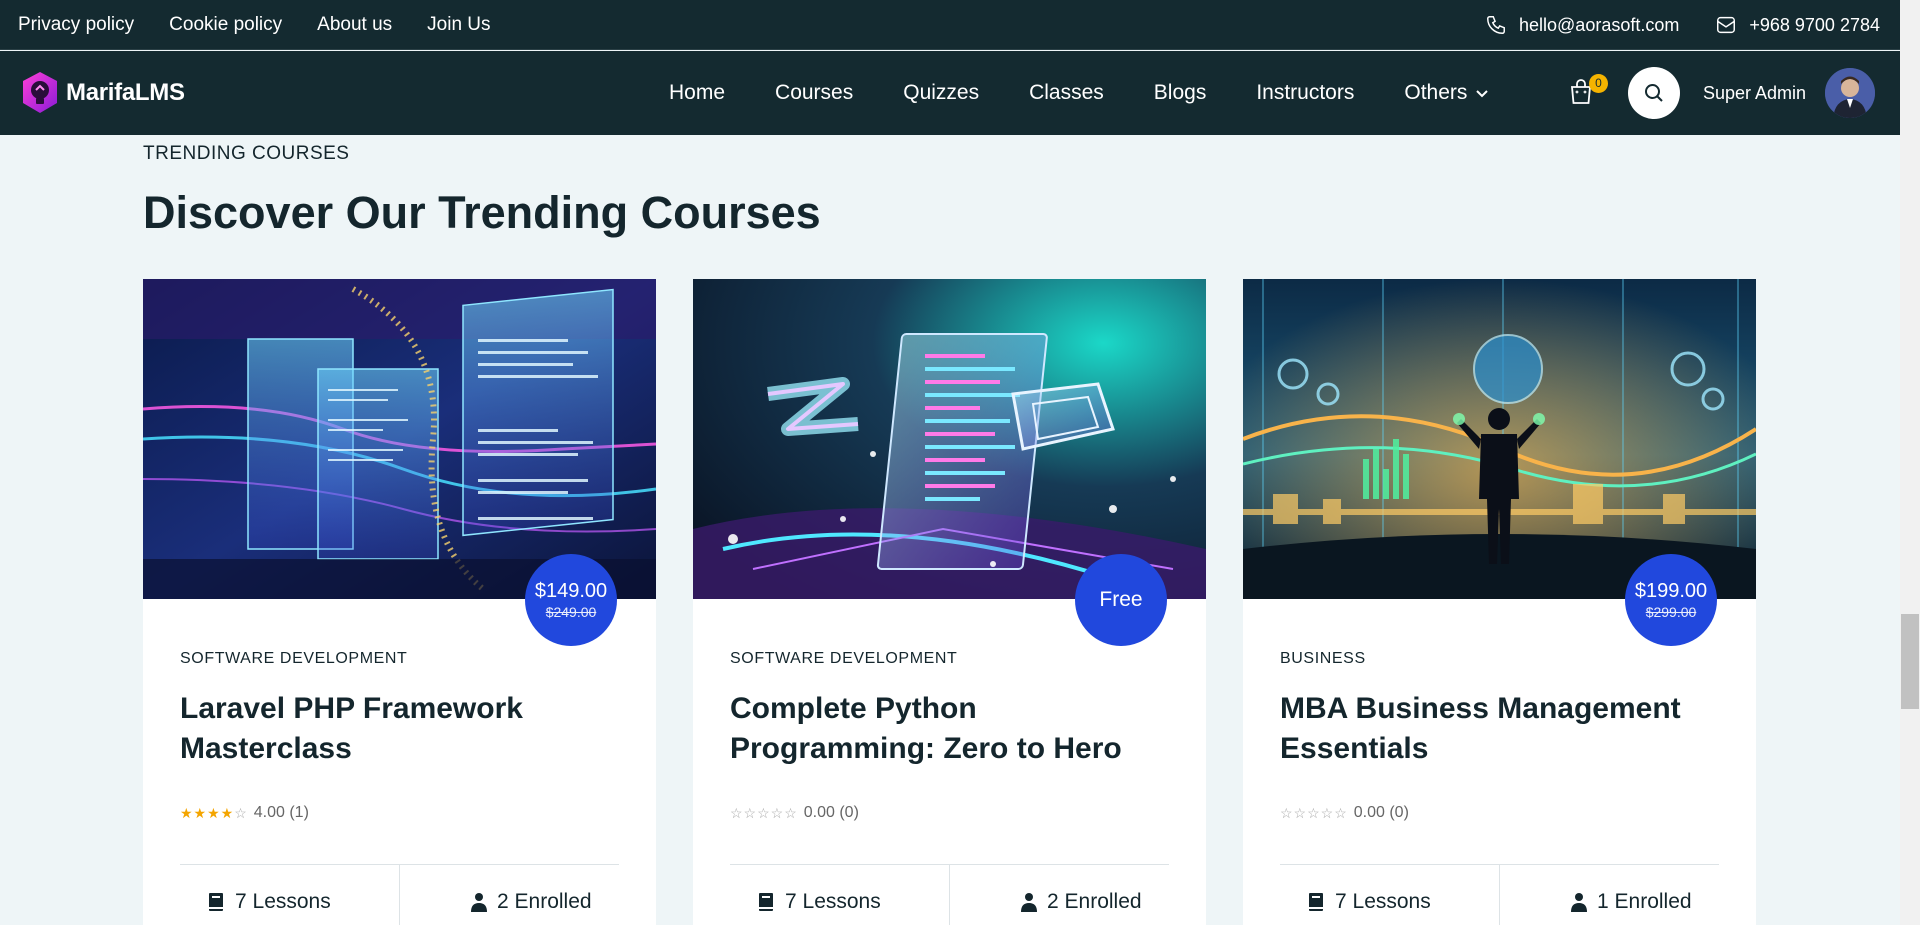  I want to click on section-heading: Discover Our Trending Courses, so click(482, 212).